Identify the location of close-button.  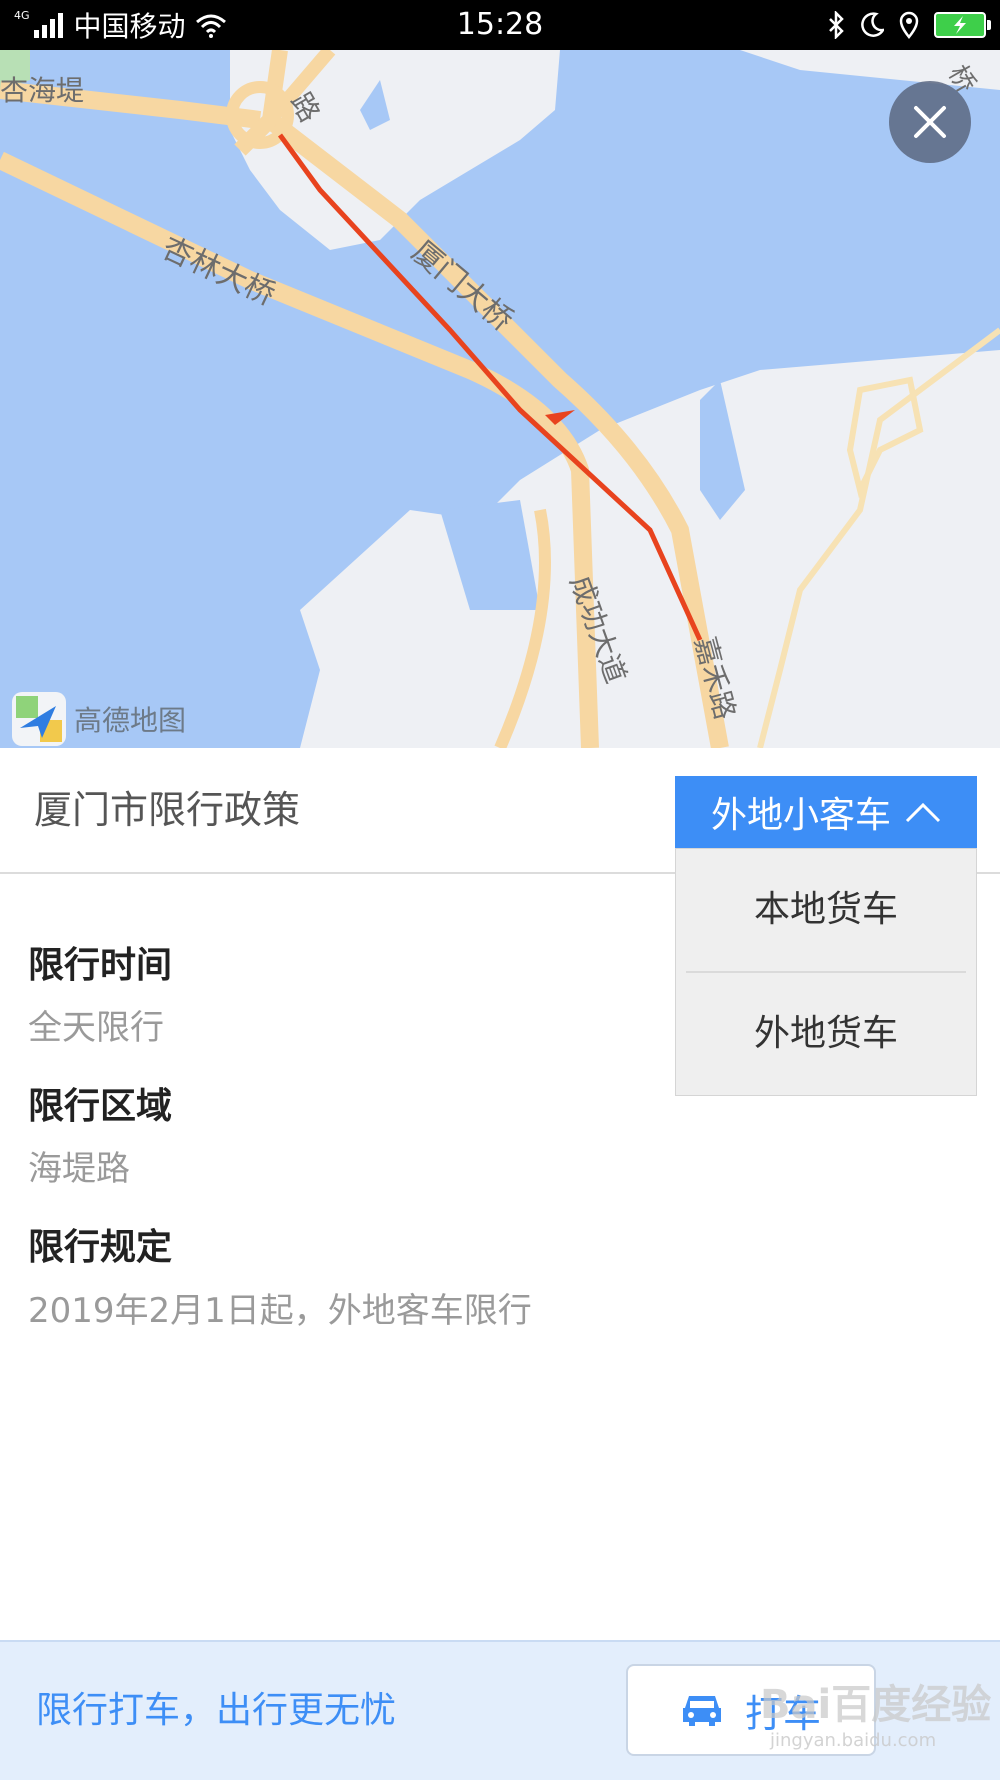
(930, 122).